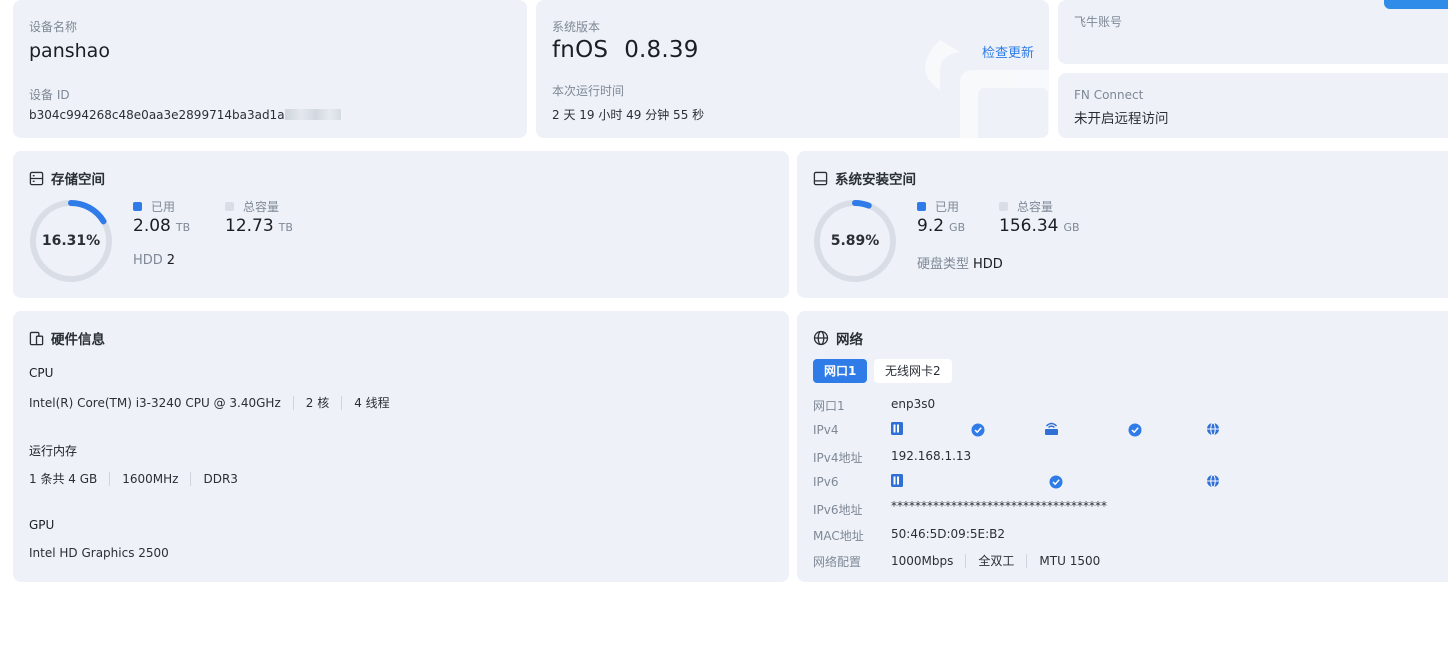 Image resolution: width=1448 pixels, height=653 pixels. What do you see at coordinates (661, 50) in the screenshot?
I see `os-version: 0.8.39` at bounding box center [661, 50].